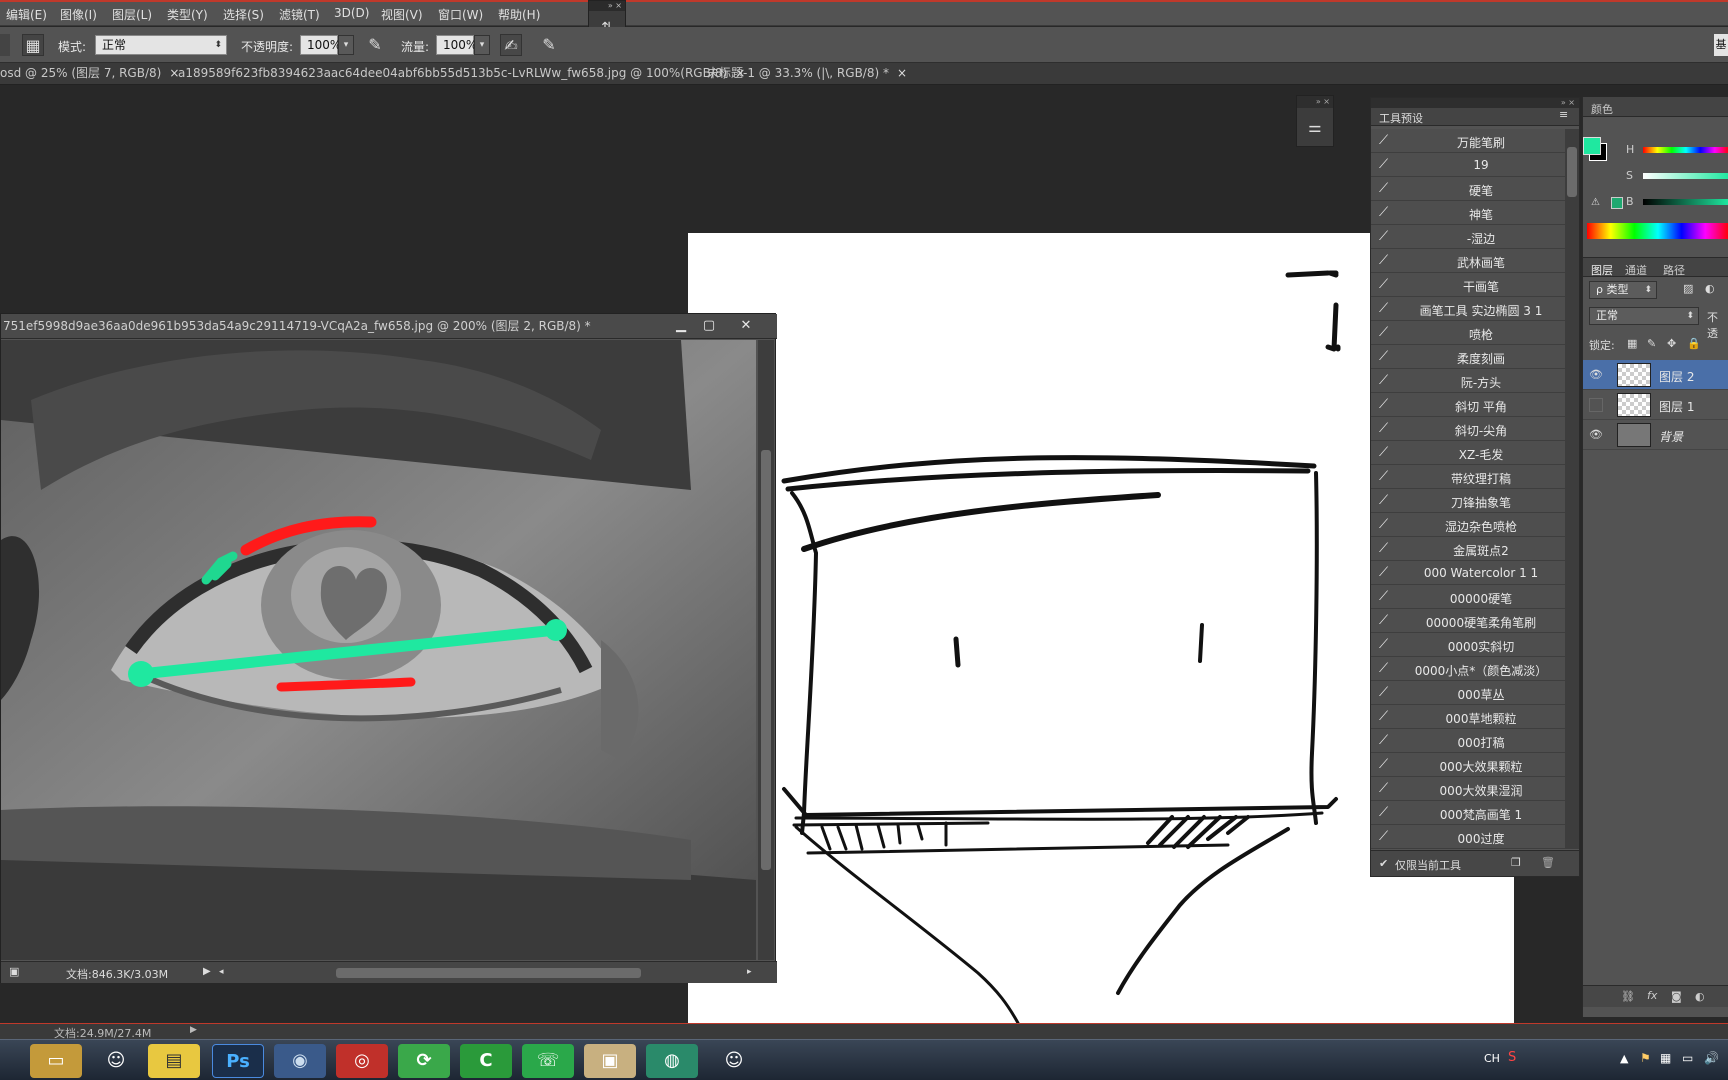  Describe the element at coordinates (1572, 489) in the screenshot. I see `presets-scrollbar` at that location.